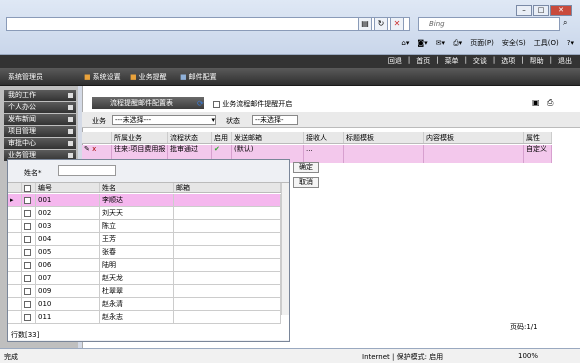  I want to click on grid-col-title-tpl: 标题模板, so click(384, 137).